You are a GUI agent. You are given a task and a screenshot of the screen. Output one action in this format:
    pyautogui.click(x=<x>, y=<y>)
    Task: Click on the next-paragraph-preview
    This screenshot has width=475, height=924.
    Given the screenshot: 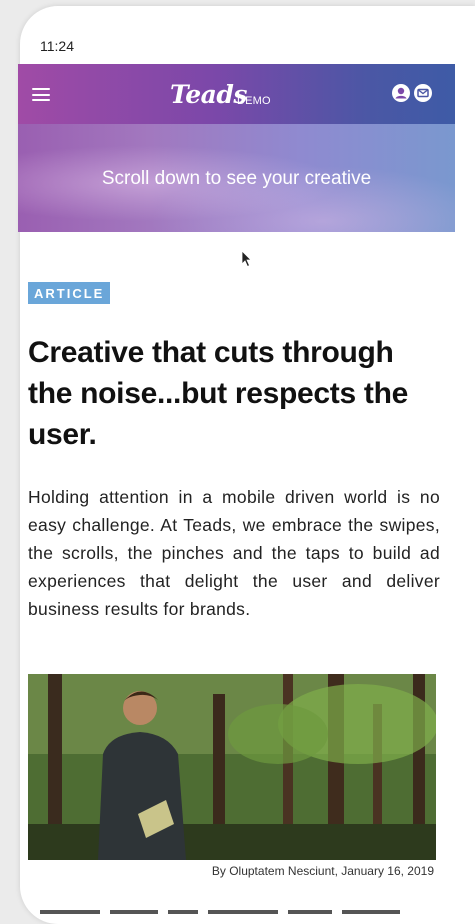 What is the action you would take?
    pyautogui.click(x=238, y=907)
    